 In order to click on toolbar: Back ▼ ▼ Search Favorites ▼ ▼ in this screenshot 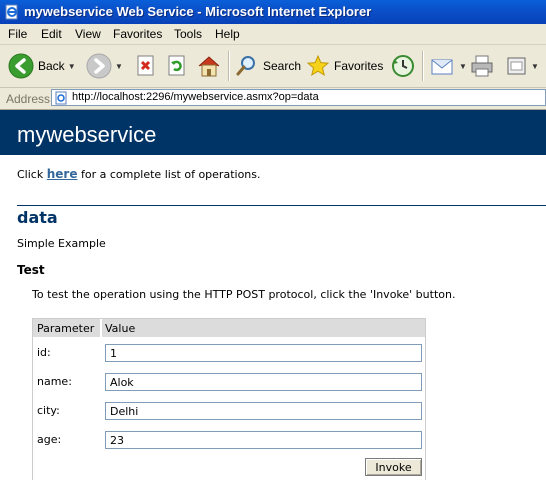, I will do `click(273, 66)`.